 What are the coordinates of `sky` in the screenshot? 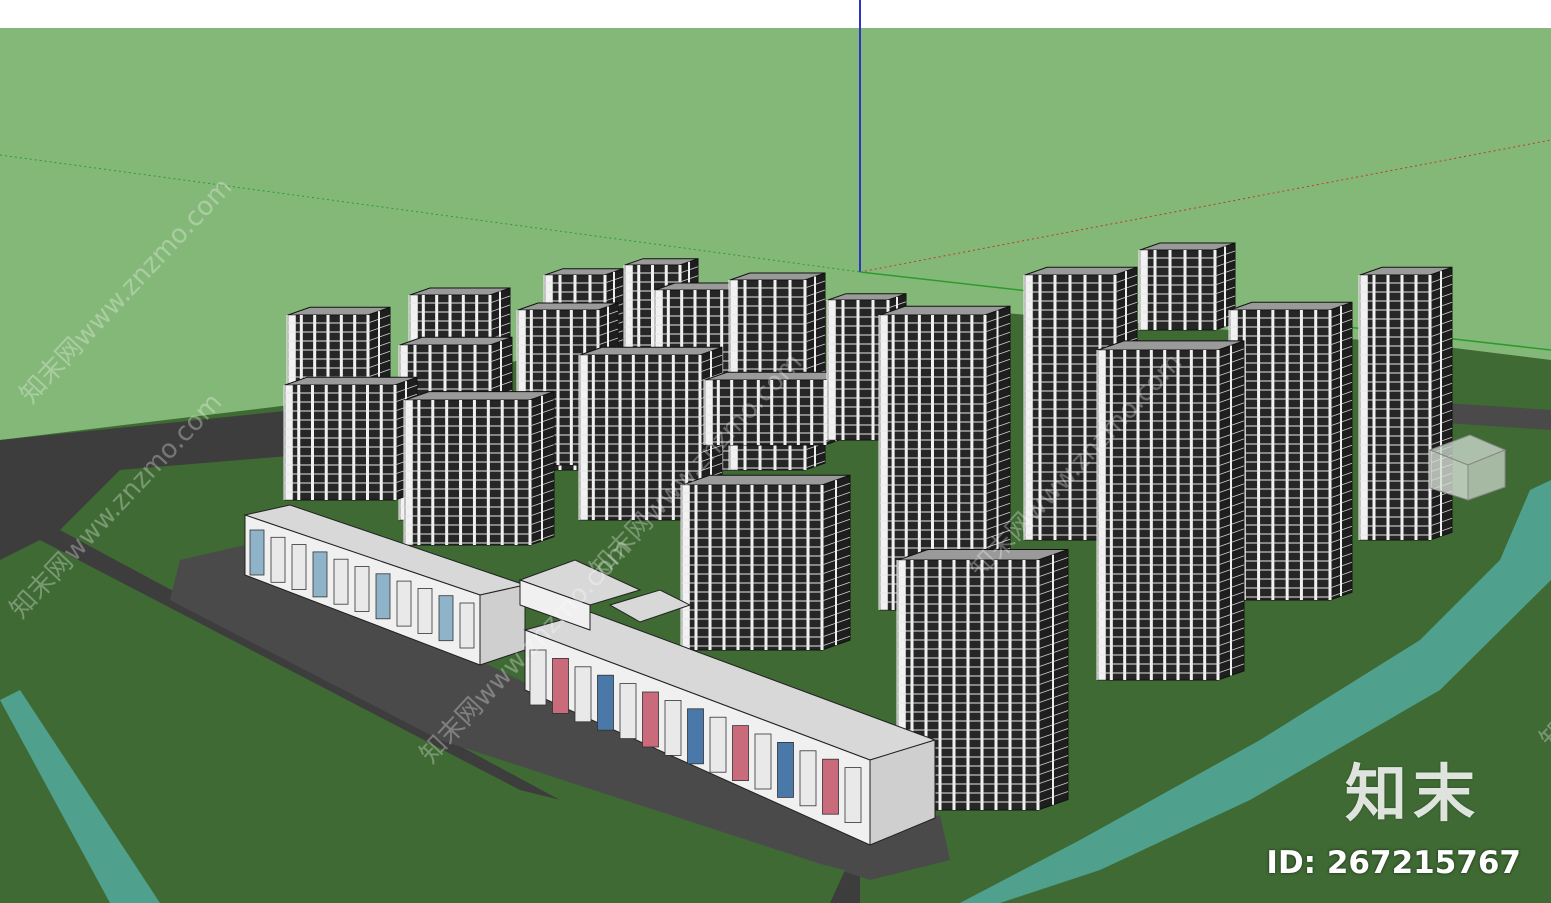 It's located at (775, 15).